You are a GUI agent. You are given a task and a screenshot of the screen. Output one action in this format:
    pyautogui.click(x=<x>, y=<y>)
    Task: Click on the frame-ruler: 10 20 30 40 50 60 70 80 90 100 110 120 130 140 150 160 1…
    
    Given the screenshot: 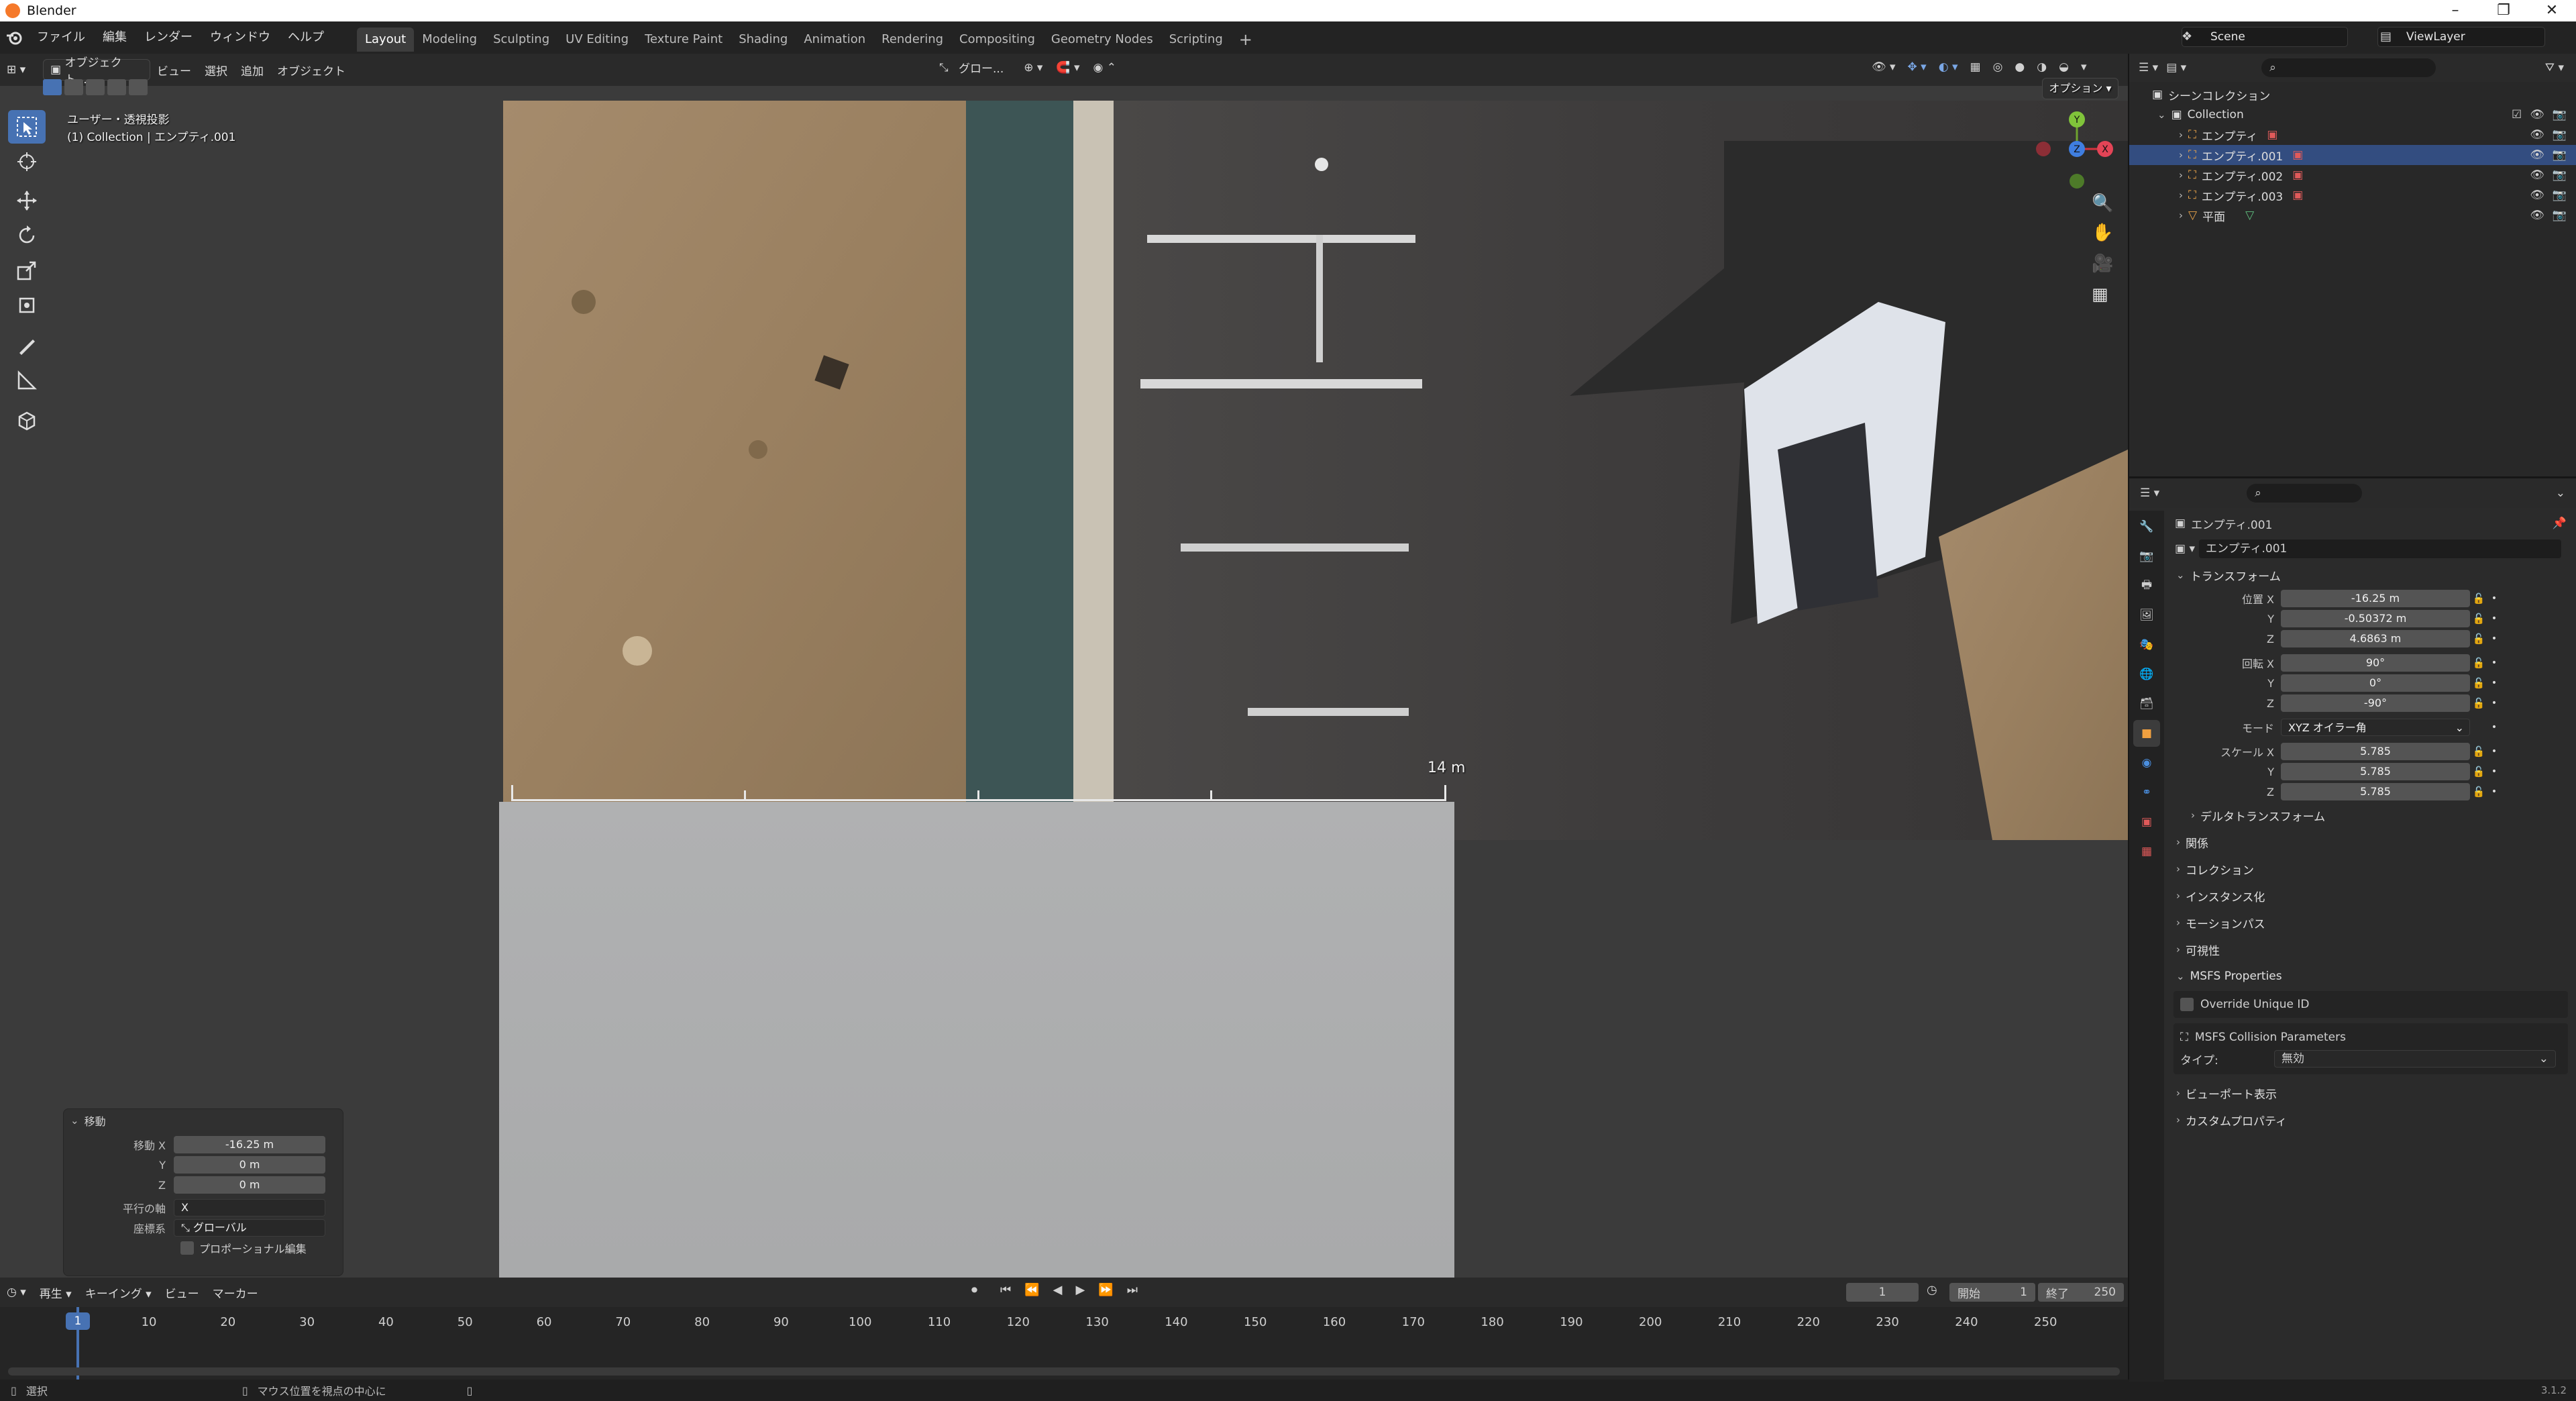 What is the action you would take?
    pyautogui.click(x=1064, y=1329)
    